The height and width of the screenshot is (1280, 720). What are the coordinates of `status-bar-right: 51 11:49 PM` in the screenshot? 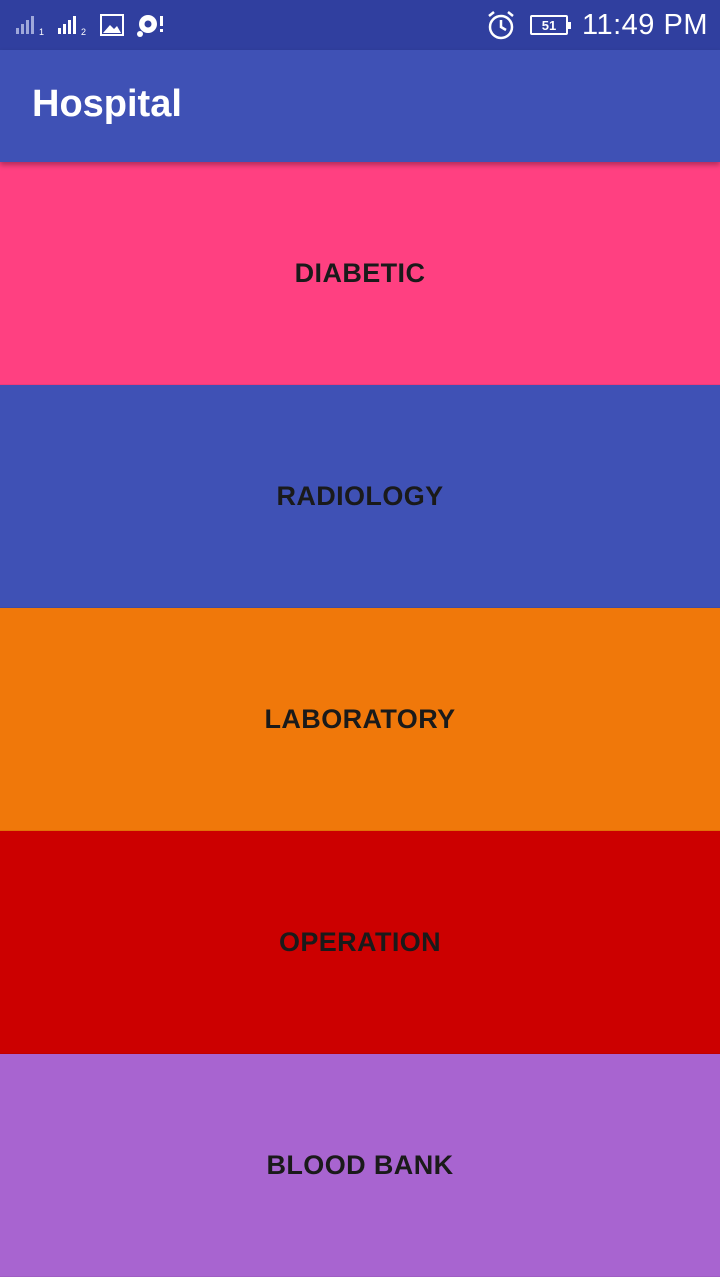 It's located at (597, 25).